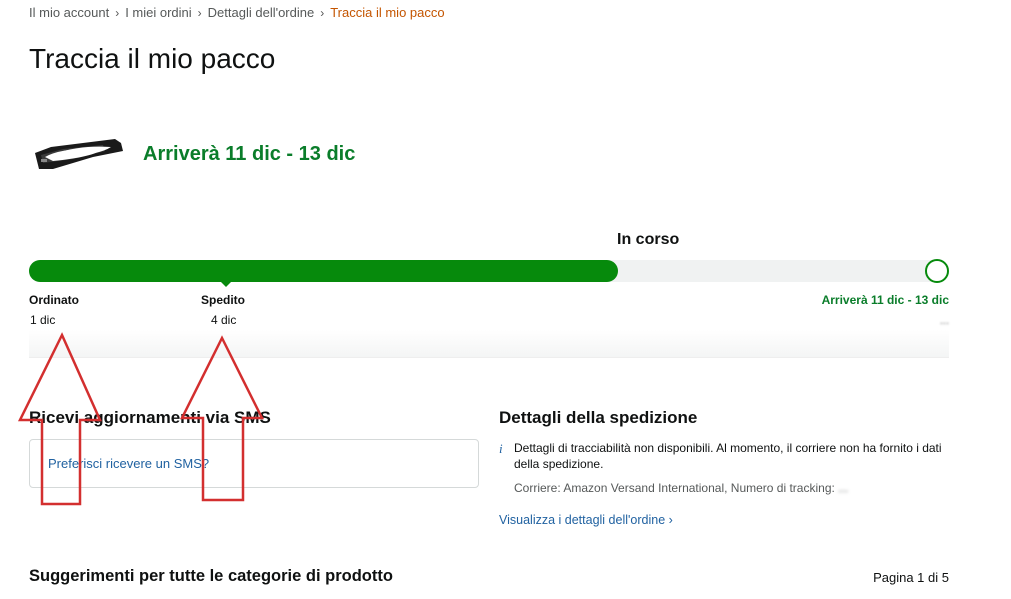 The height and width of the screenshot is (599, 1011). I want to click on sms-link: Preferisci ricevere un SMS?, so click(128, 463).